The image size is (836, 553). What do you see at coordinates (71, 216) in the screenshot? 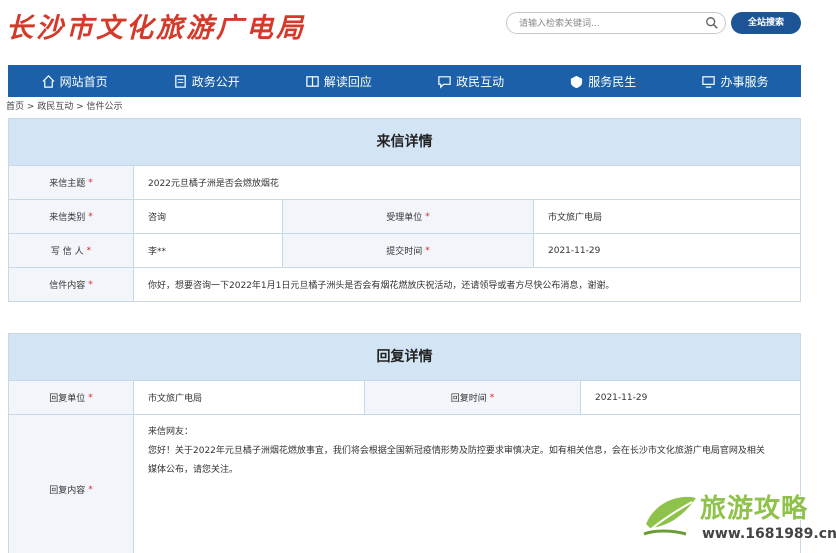
I see `category-label: 来信类别 *` at bounding box center [71, 216].